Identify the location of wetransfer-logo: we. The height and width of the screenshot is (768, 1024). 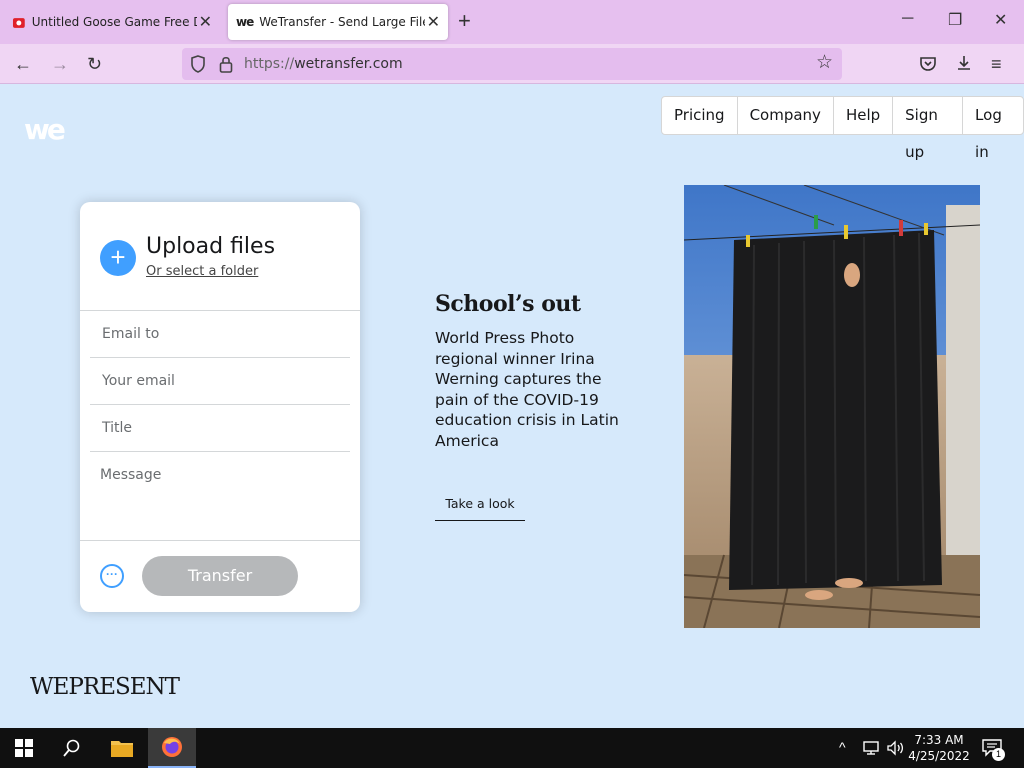
(45, 129).